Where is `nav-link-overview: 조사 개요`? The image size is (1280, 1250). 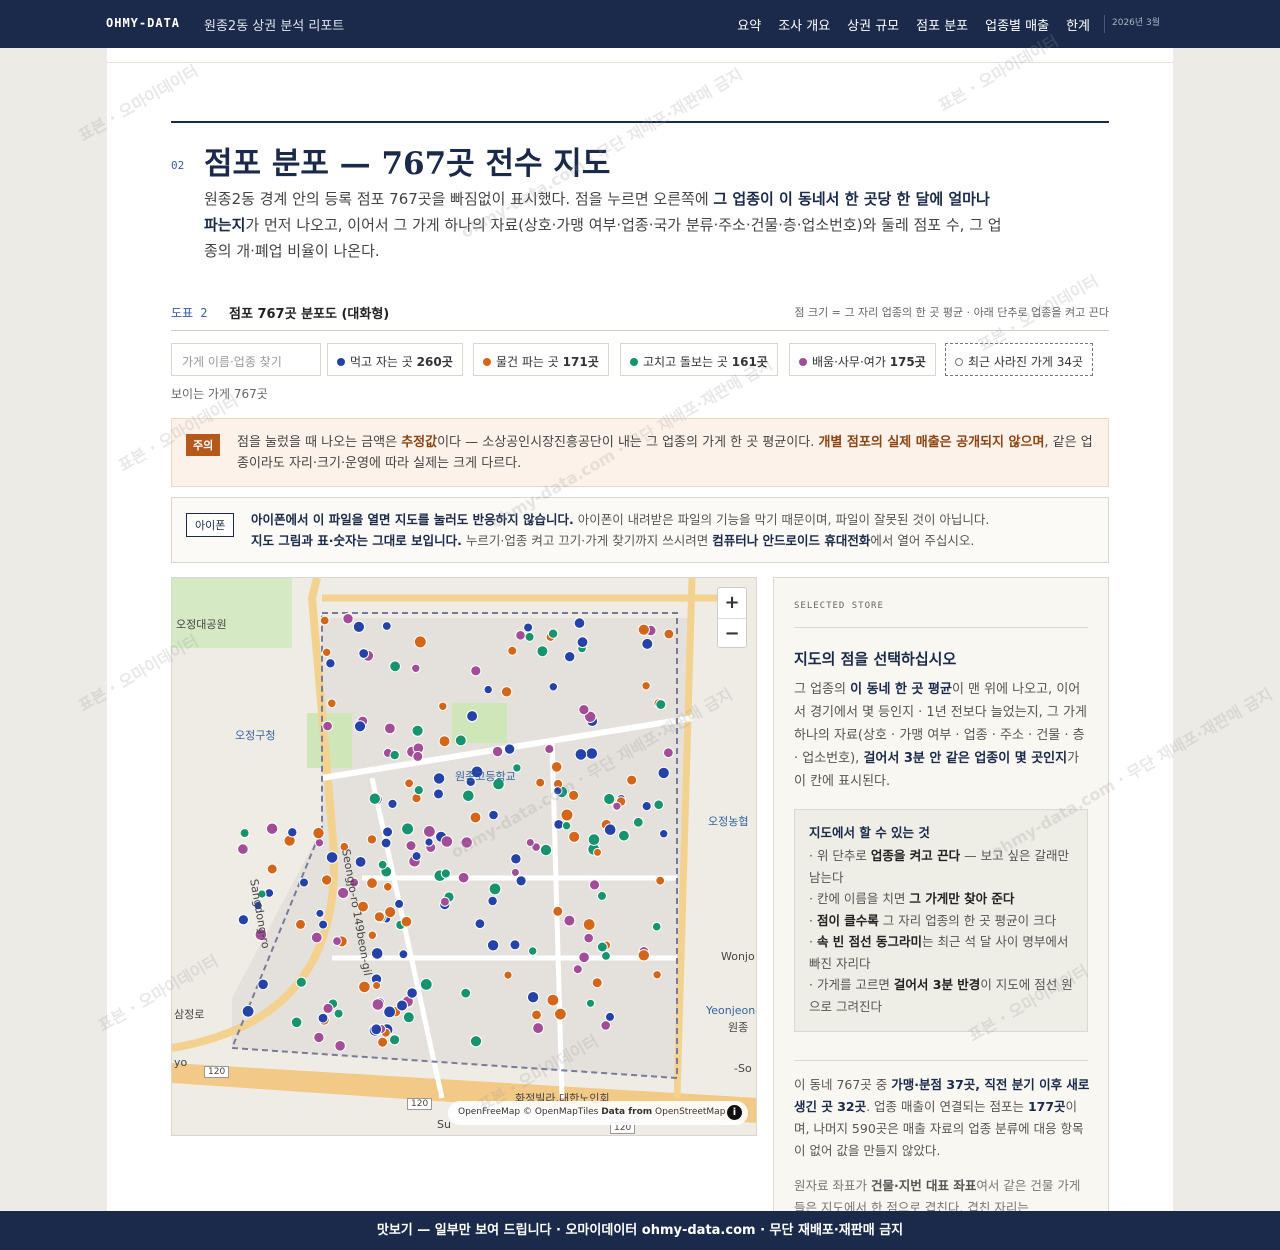 nav-link-overview: 조사 개요 is located at coordinates (804, 24).